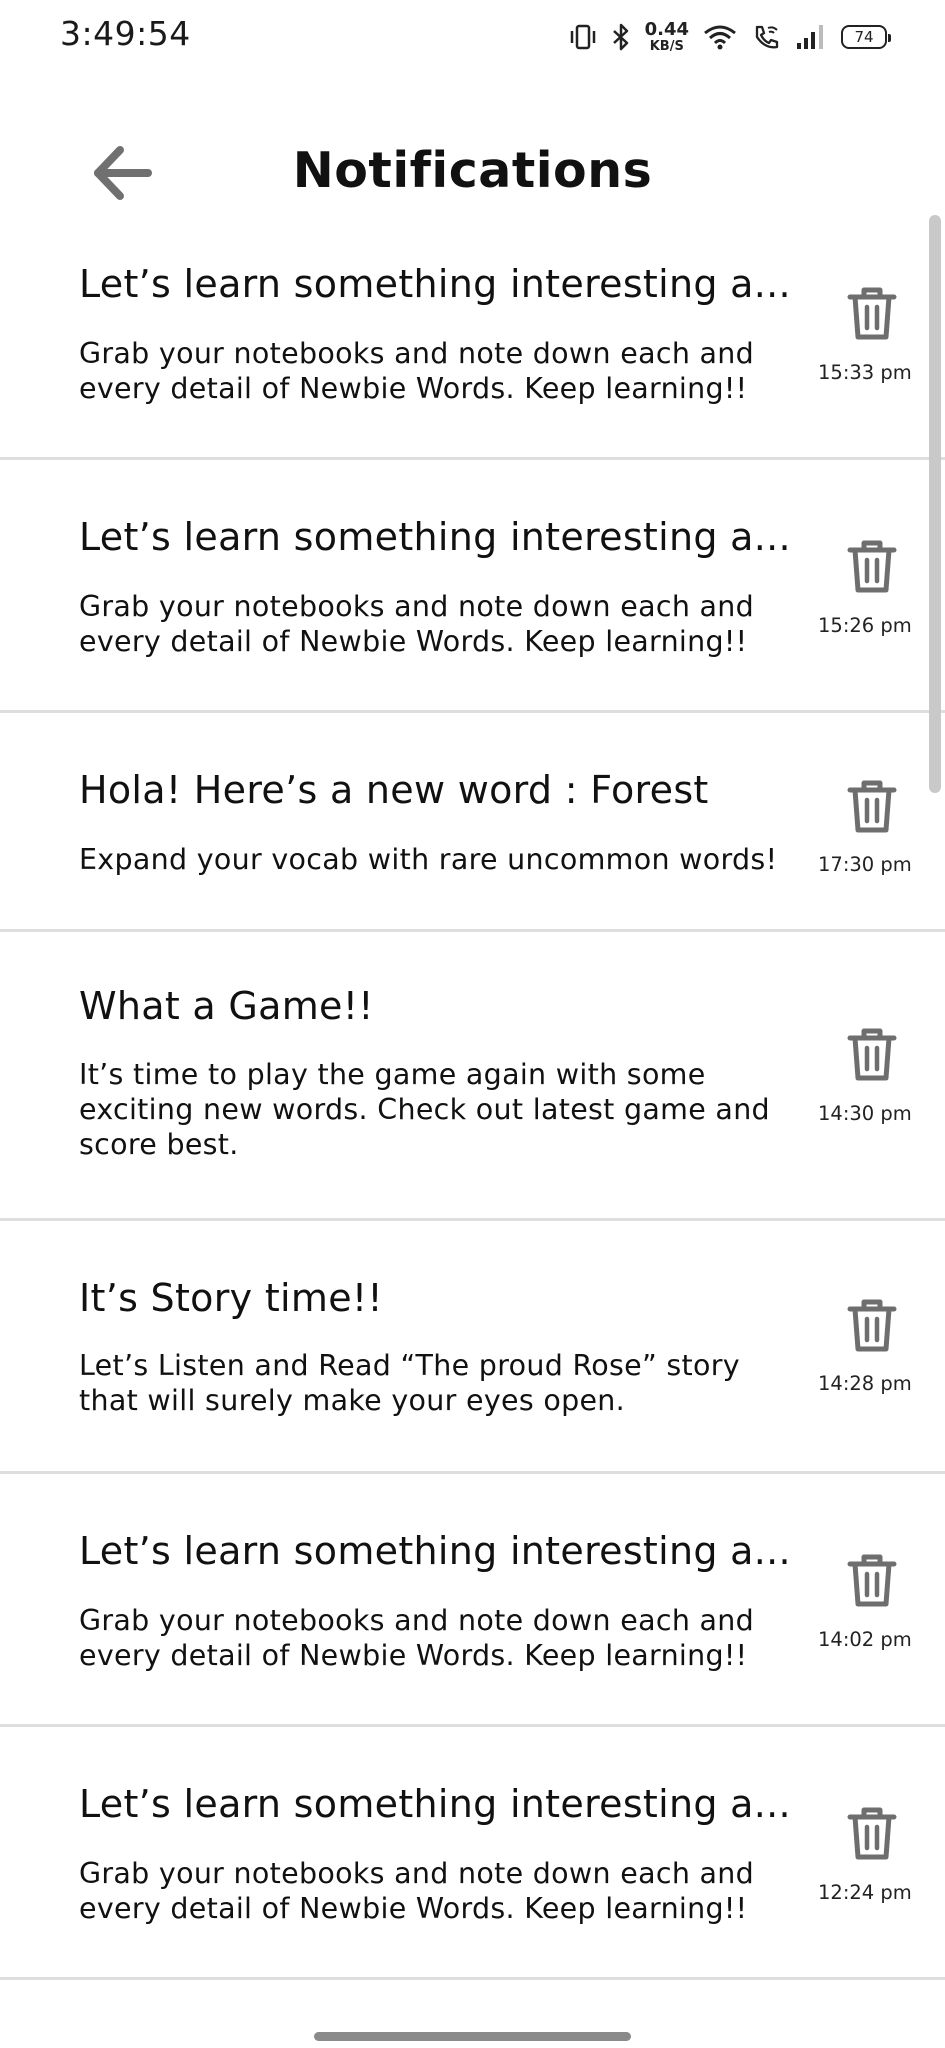 This screenshot has width=945, height=2048. I want to click on wifi-icon, so click(720, 37).